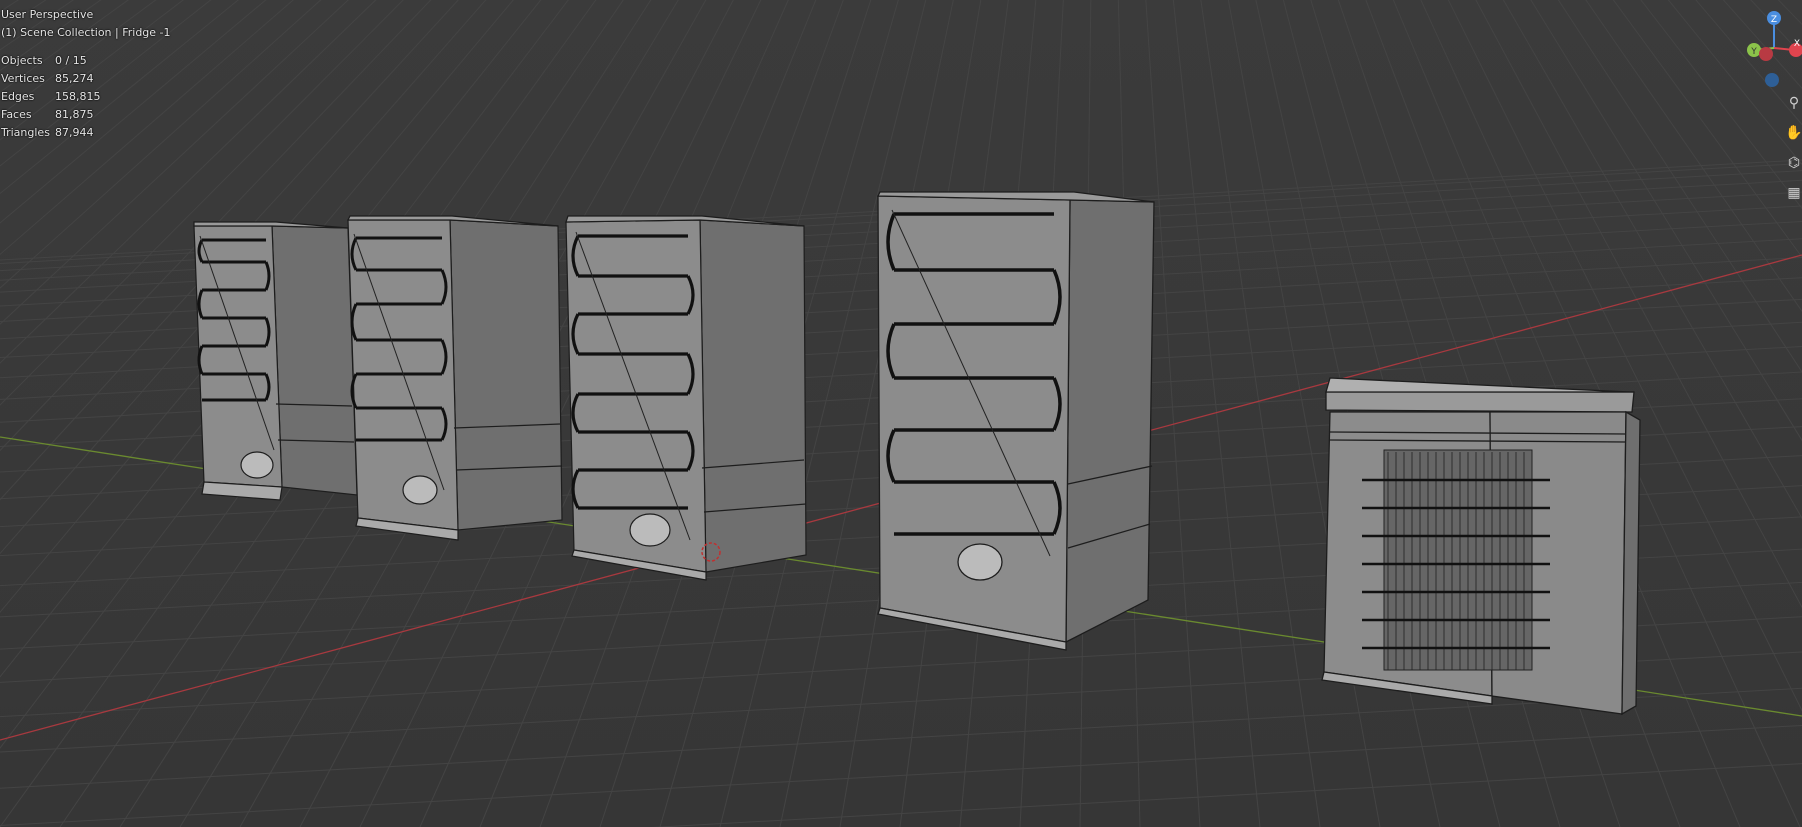  Describe the element at coordinates (18, 96) in the screenshot. I see `stat-label-edges: Edges` at that location.